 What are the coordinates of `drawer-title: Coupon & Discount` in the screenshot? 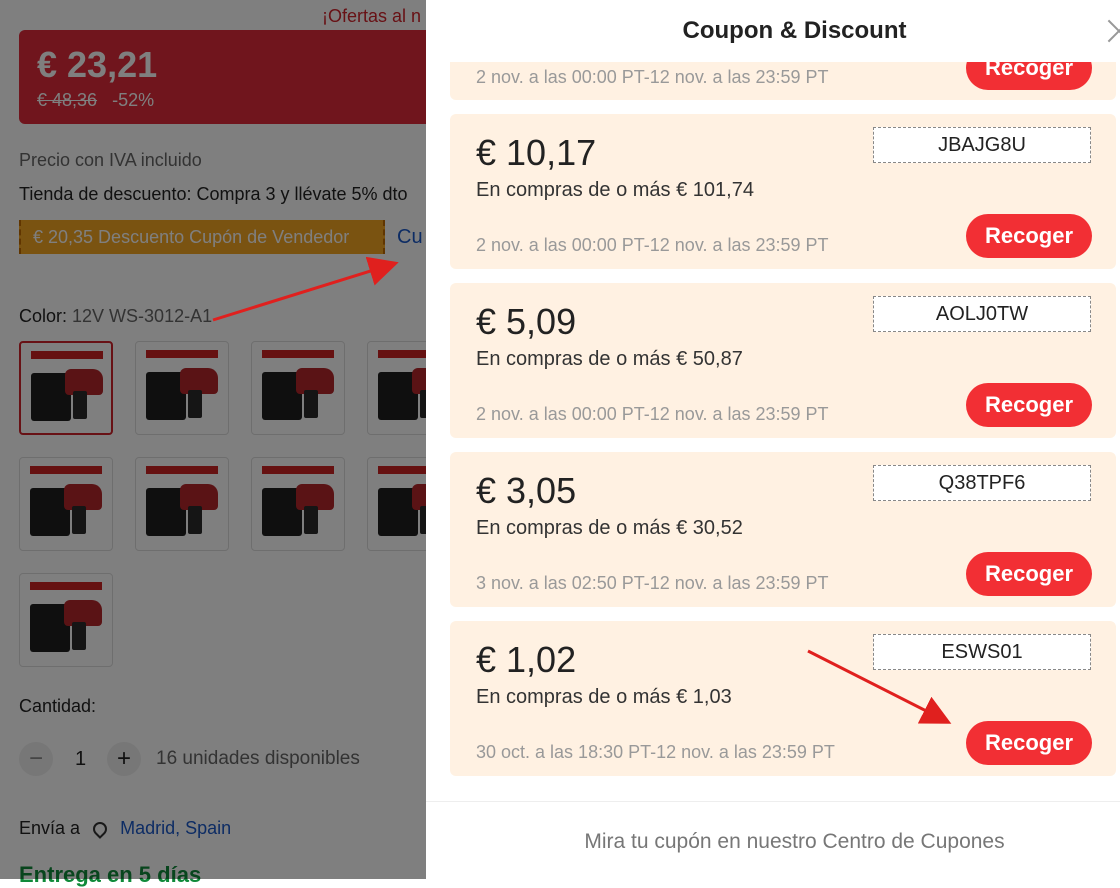 It's located at (794, 30).